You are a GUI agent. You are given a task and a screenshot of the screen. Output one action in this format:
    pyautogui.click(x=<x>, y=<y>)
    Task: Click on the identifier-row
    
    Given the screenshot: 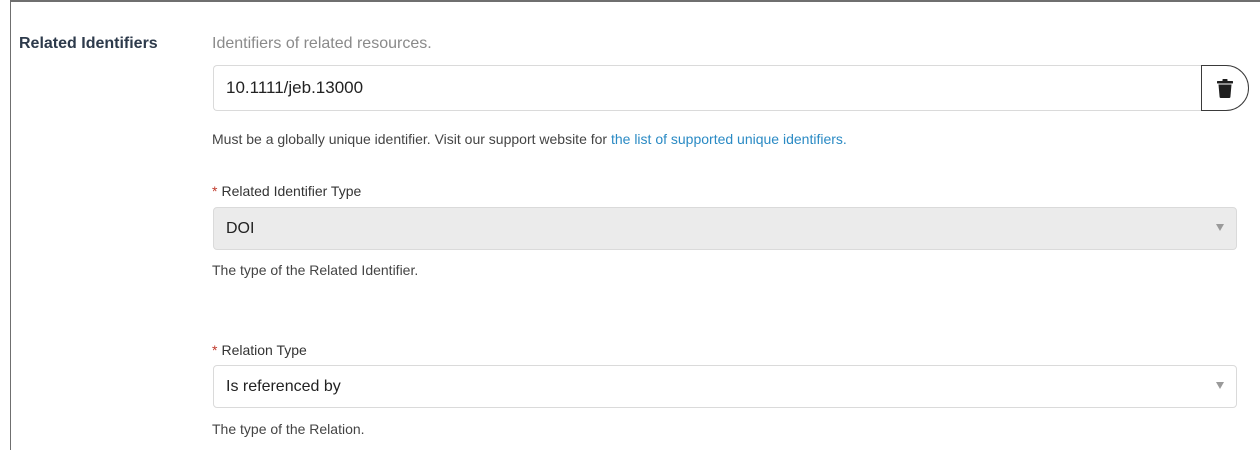 What is the action you would take?
    pyautogui.click(x=731, y=88)
    